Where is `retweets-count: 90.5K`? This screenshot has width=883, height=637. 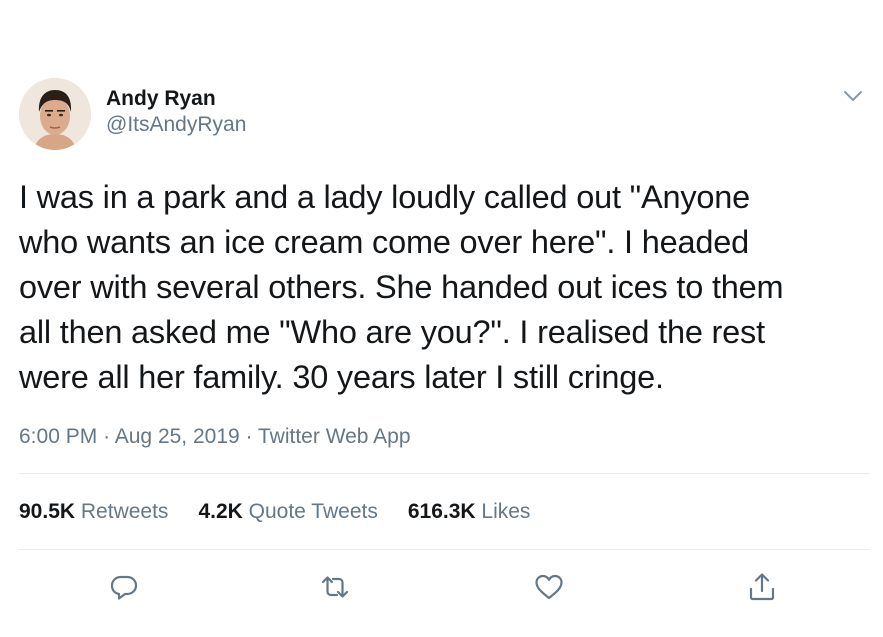 retweets-count: 90.5K is located at coordinates (47, 511).